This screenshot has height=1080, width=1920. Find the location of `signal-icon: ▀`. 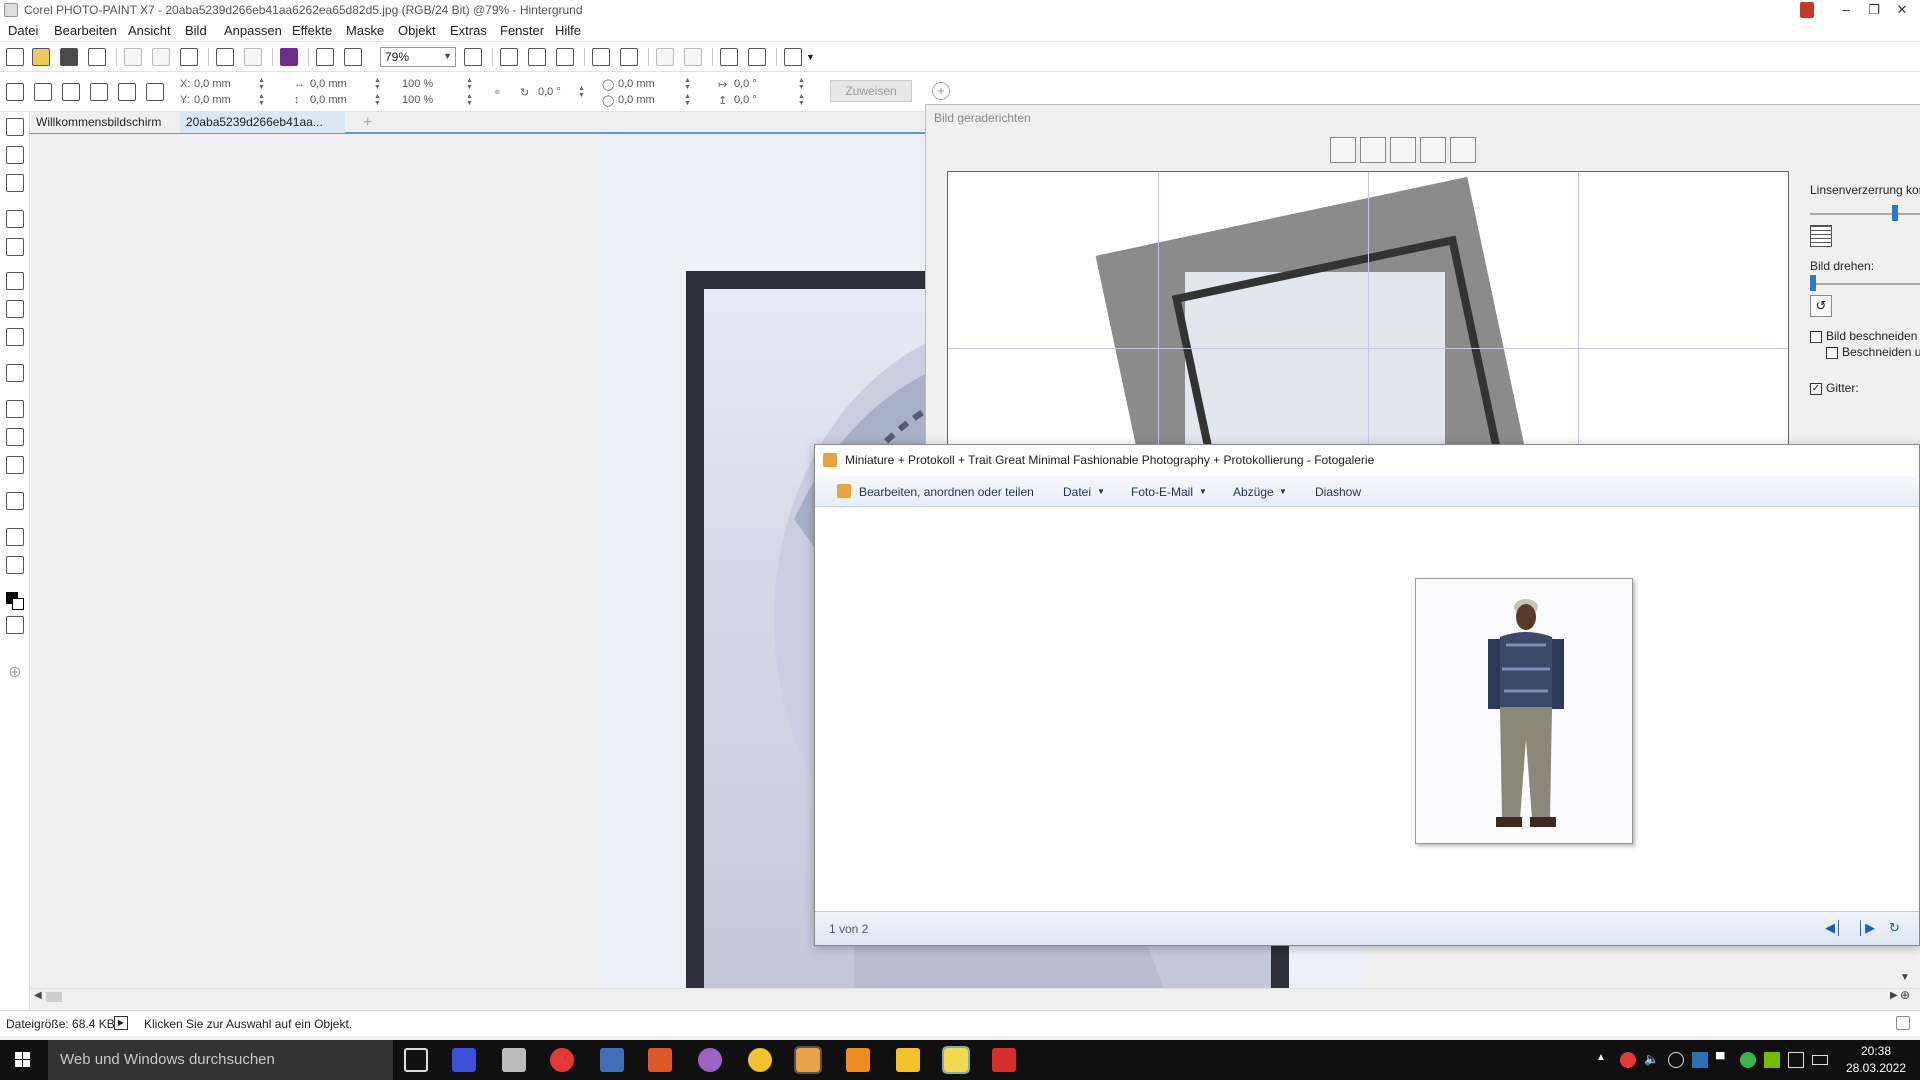

signal-icon: ▀ is located at coordinates (1724, 1060).